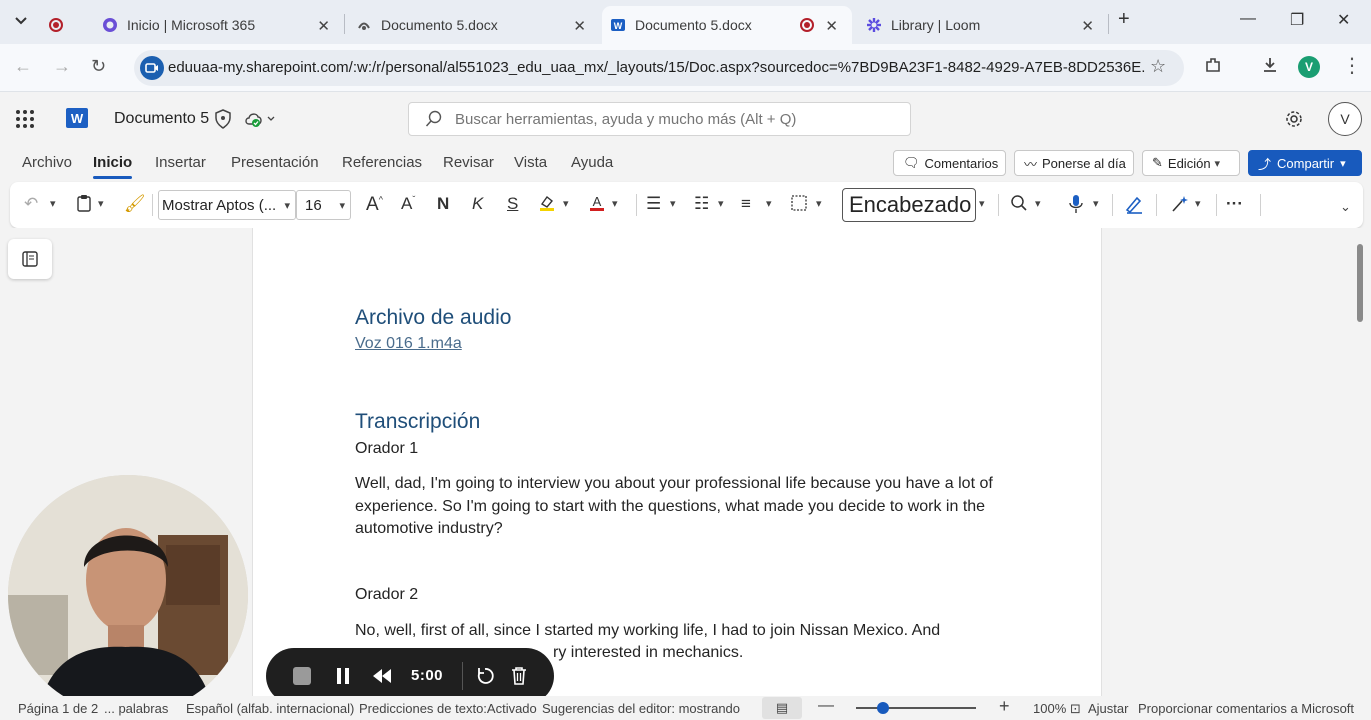  Describe the element at coordinates (1019, 205) in the screenshot. I see `find-icon` at that location.